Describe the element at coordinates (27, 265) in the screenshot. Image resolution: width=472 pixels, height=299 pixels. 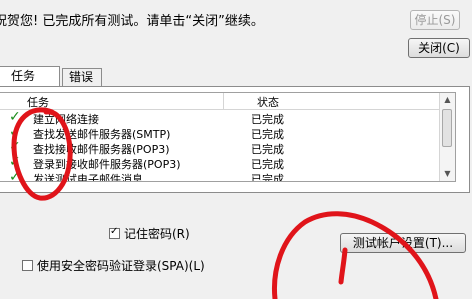
I see `spa-checkbox` at that location.